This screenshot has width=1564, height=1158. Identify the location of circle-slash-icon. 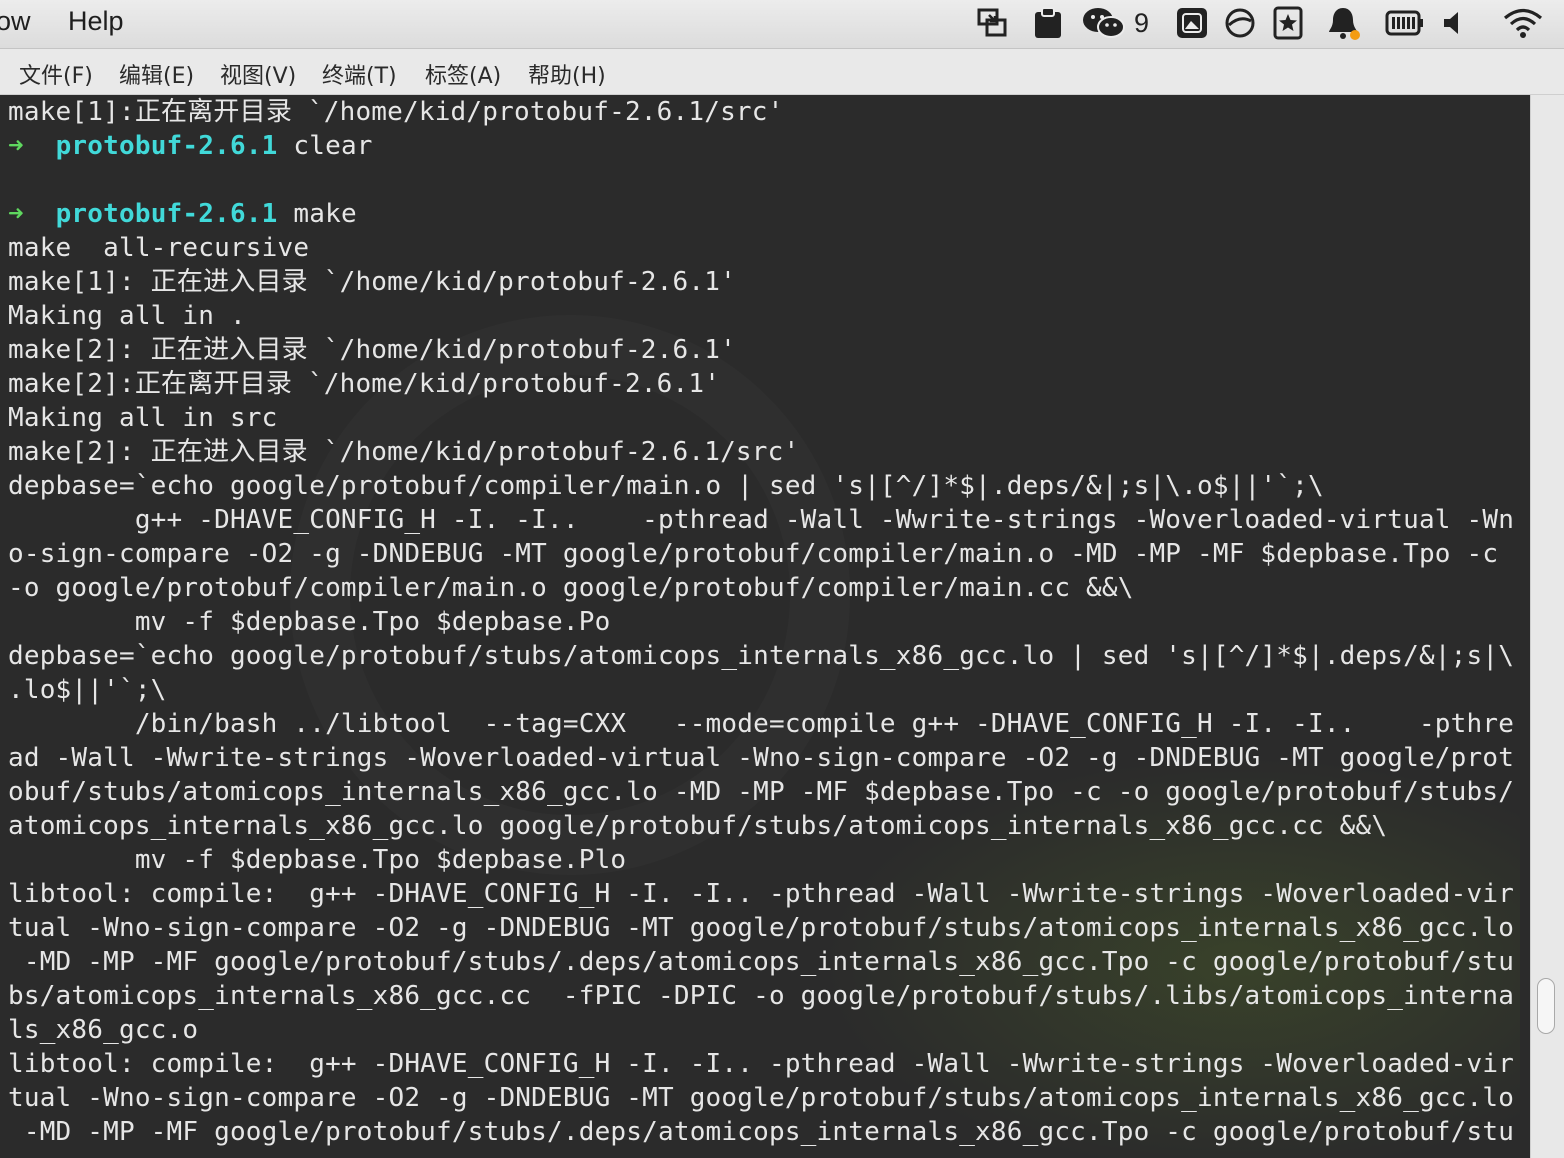
(1240, 23).